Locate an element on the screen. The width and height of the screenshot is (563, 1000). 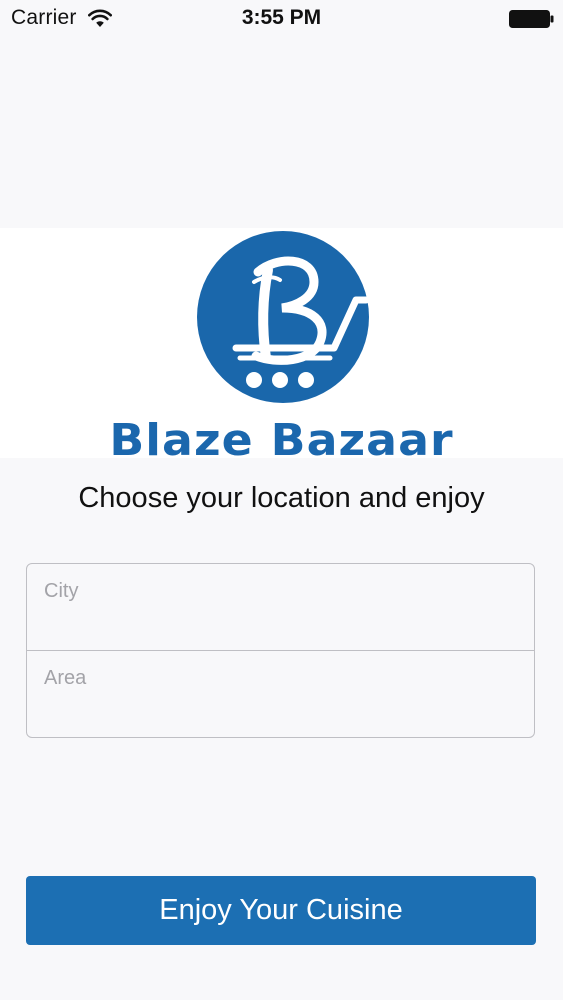
blaze-bazaar-logo-icon is located at coordinates (283, 317).